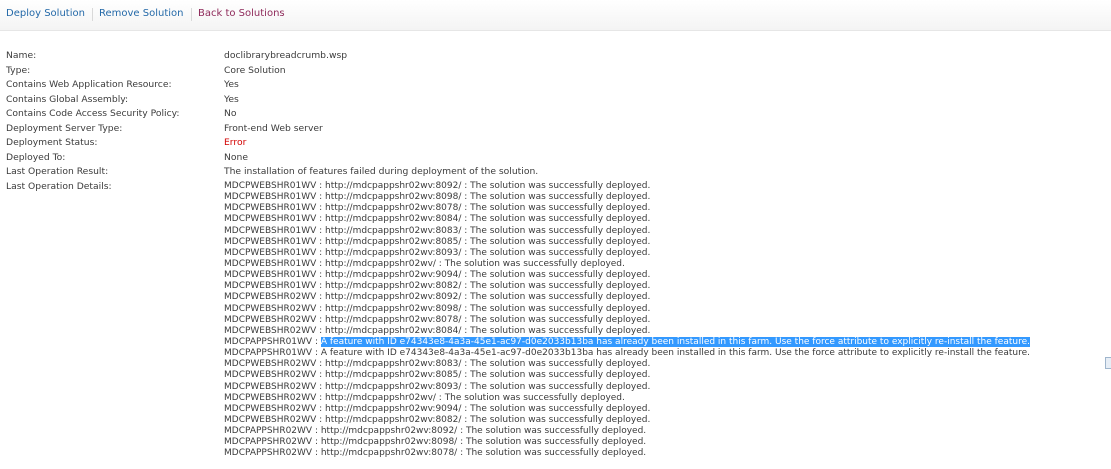 This screenshot has height=469, width=1111. I want to click on property-label: Deployment Status:, so click(52, 142).